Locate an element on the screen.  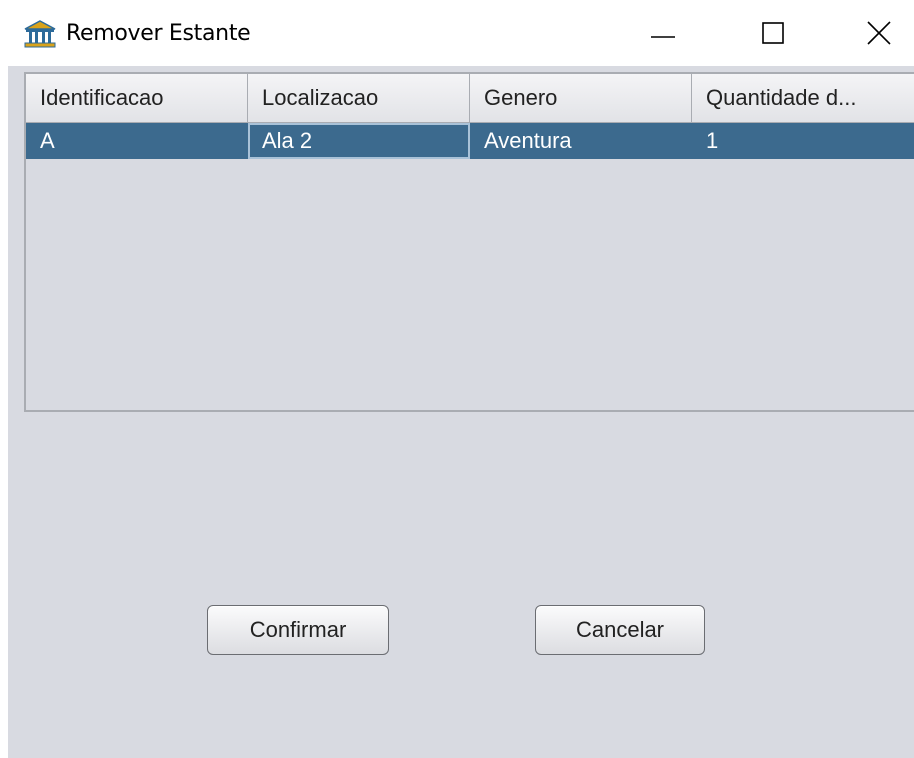
title-bar: Remover Estante is located at coordinates (457, 33).